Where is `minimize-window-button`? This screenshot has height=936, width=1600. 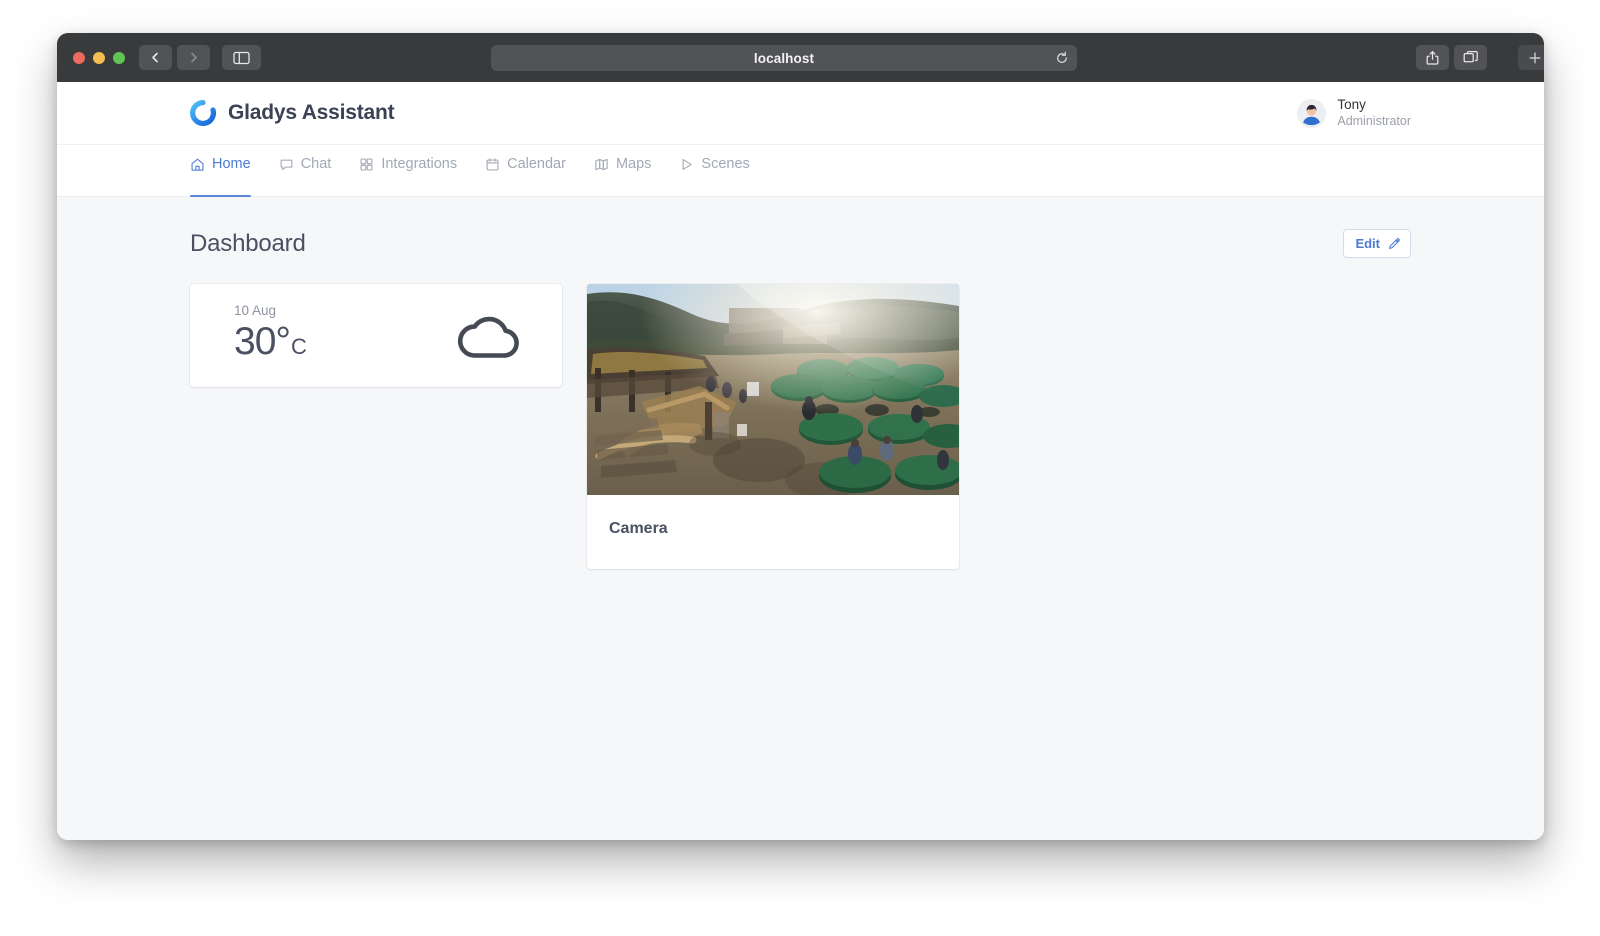 minimize-window-button is located at coordinates (99, 57).